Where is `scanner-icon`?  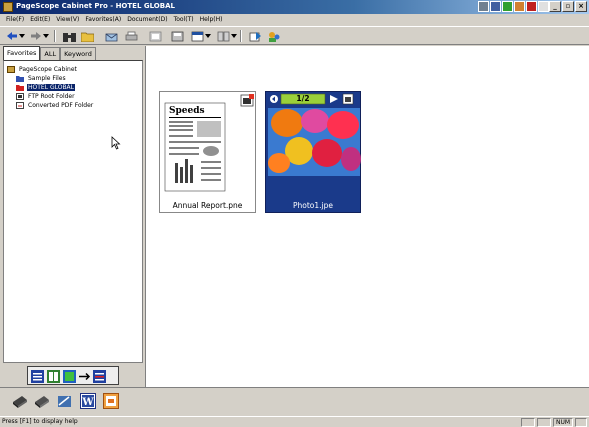 scanner-icon is located at coordinates (20, 401).